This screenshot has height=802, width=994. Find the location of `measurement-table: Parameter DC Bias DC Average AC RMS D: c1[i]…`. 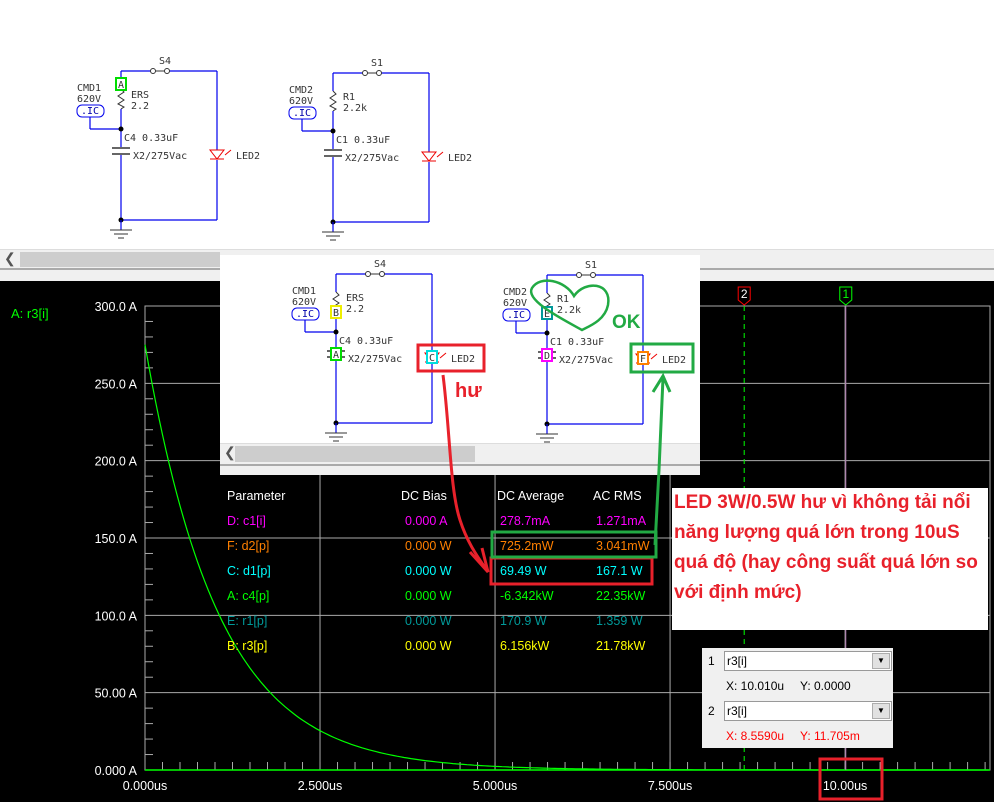

measurement-table: Parameter DC Bias DC Average AC RMS D: c1[i]… is located at coordinates (445, 570).